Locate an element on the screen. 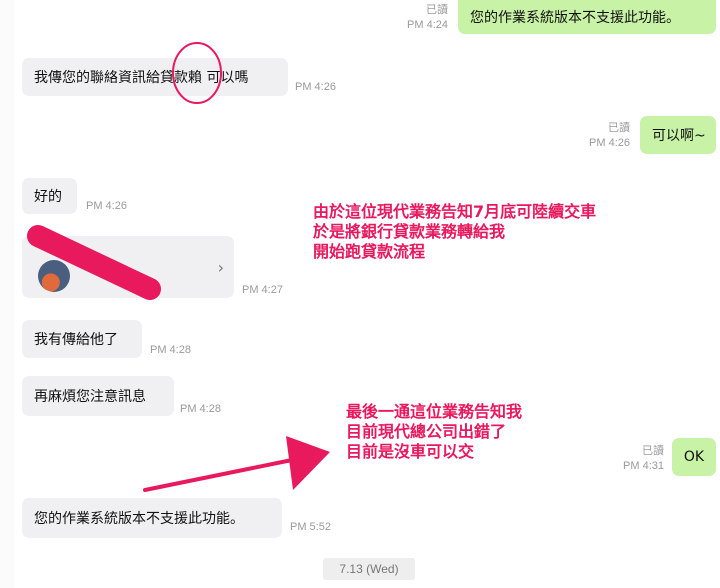 The height and width of the screenshot is (588, 720). message-time: PM 4:31 is located at coordinates (643, 466).